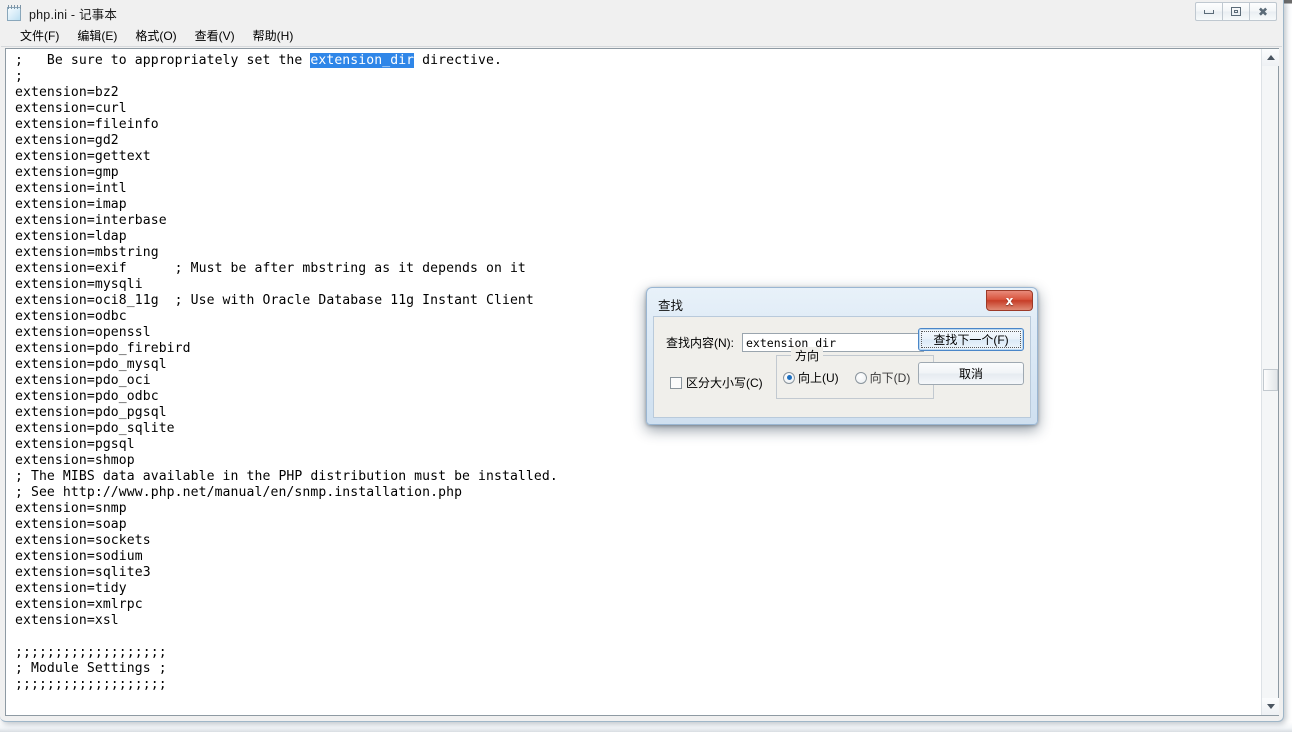 The image size is (1292, 732). I want to click on window-controls: ✖, so click(1236, 11).